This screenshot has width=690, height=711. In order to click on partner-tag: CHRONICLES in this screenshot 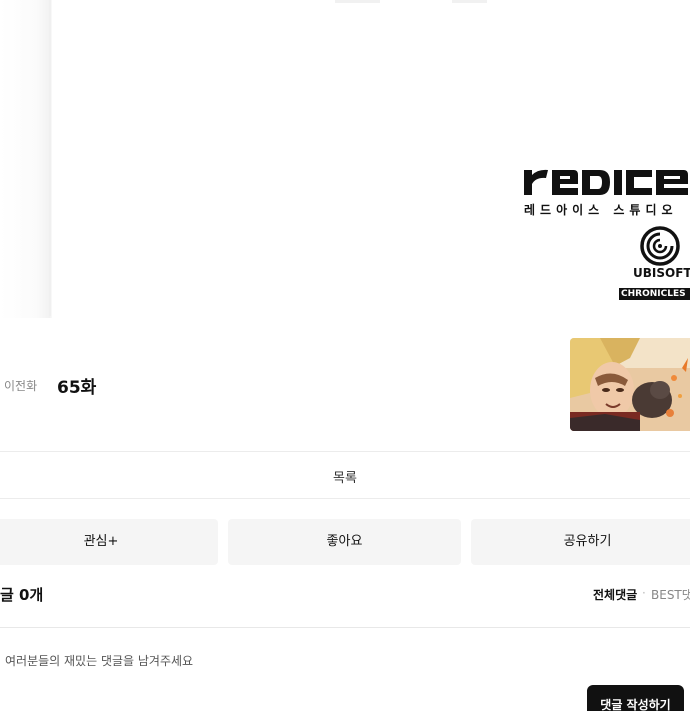, I will do `click(654, 294)`.